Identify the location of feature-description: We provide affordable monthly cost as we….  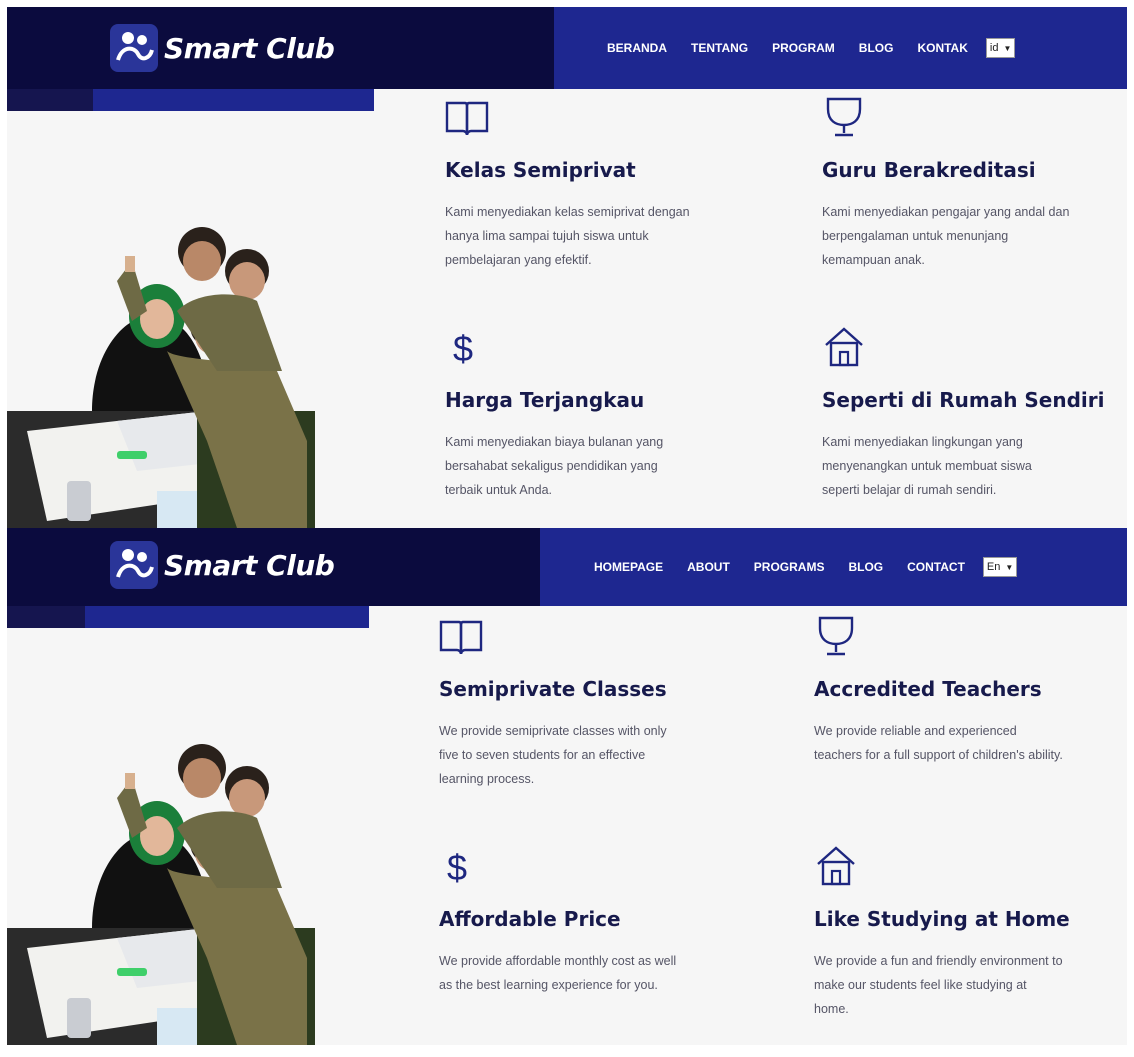
(558, 973).